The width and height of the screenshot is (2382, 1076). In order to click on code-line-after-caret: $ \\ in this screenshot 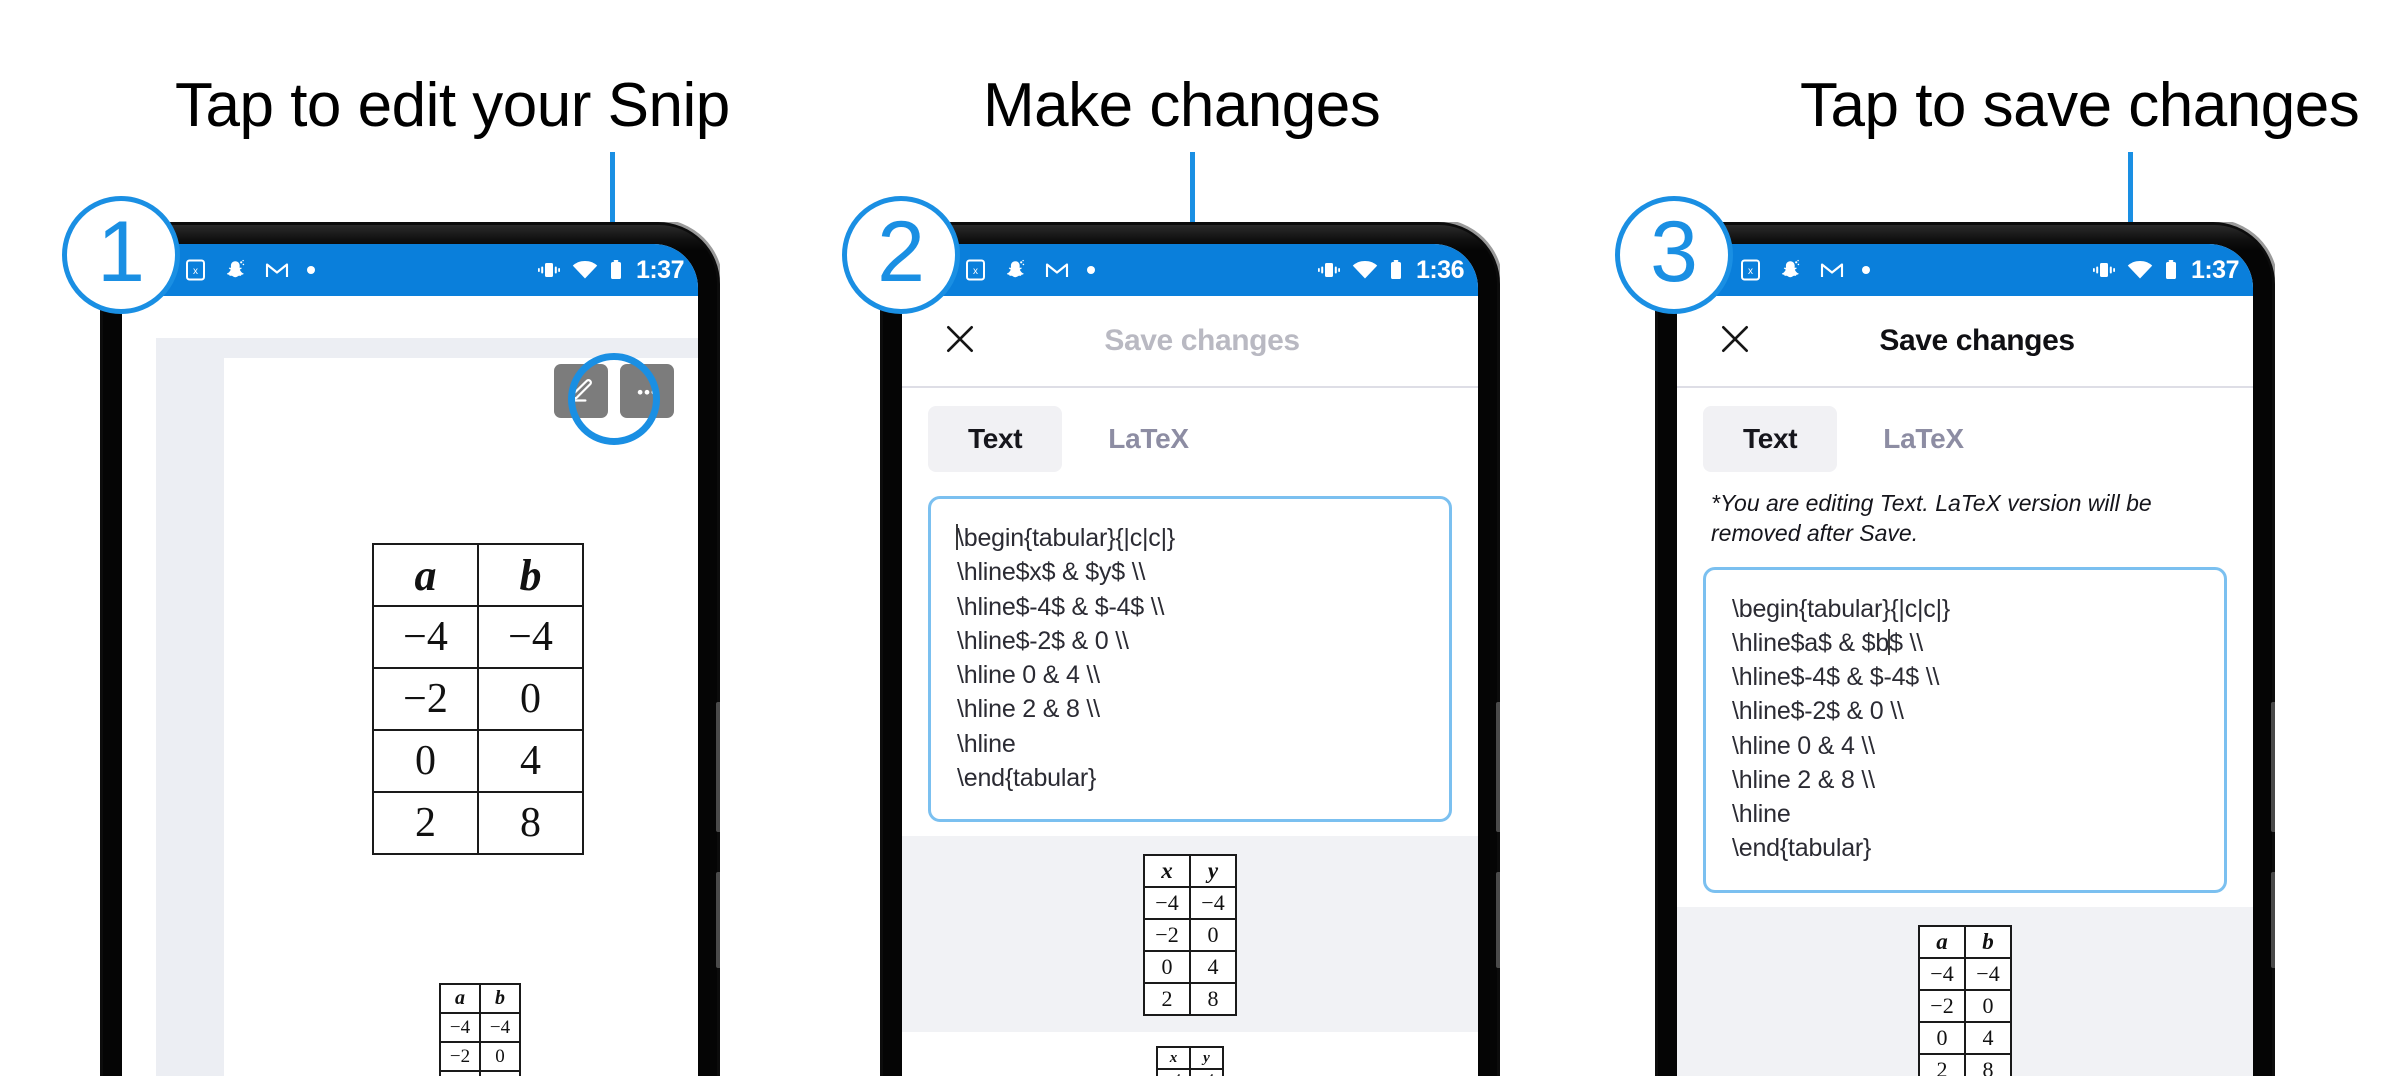, I will do `click(1906, 642)`.